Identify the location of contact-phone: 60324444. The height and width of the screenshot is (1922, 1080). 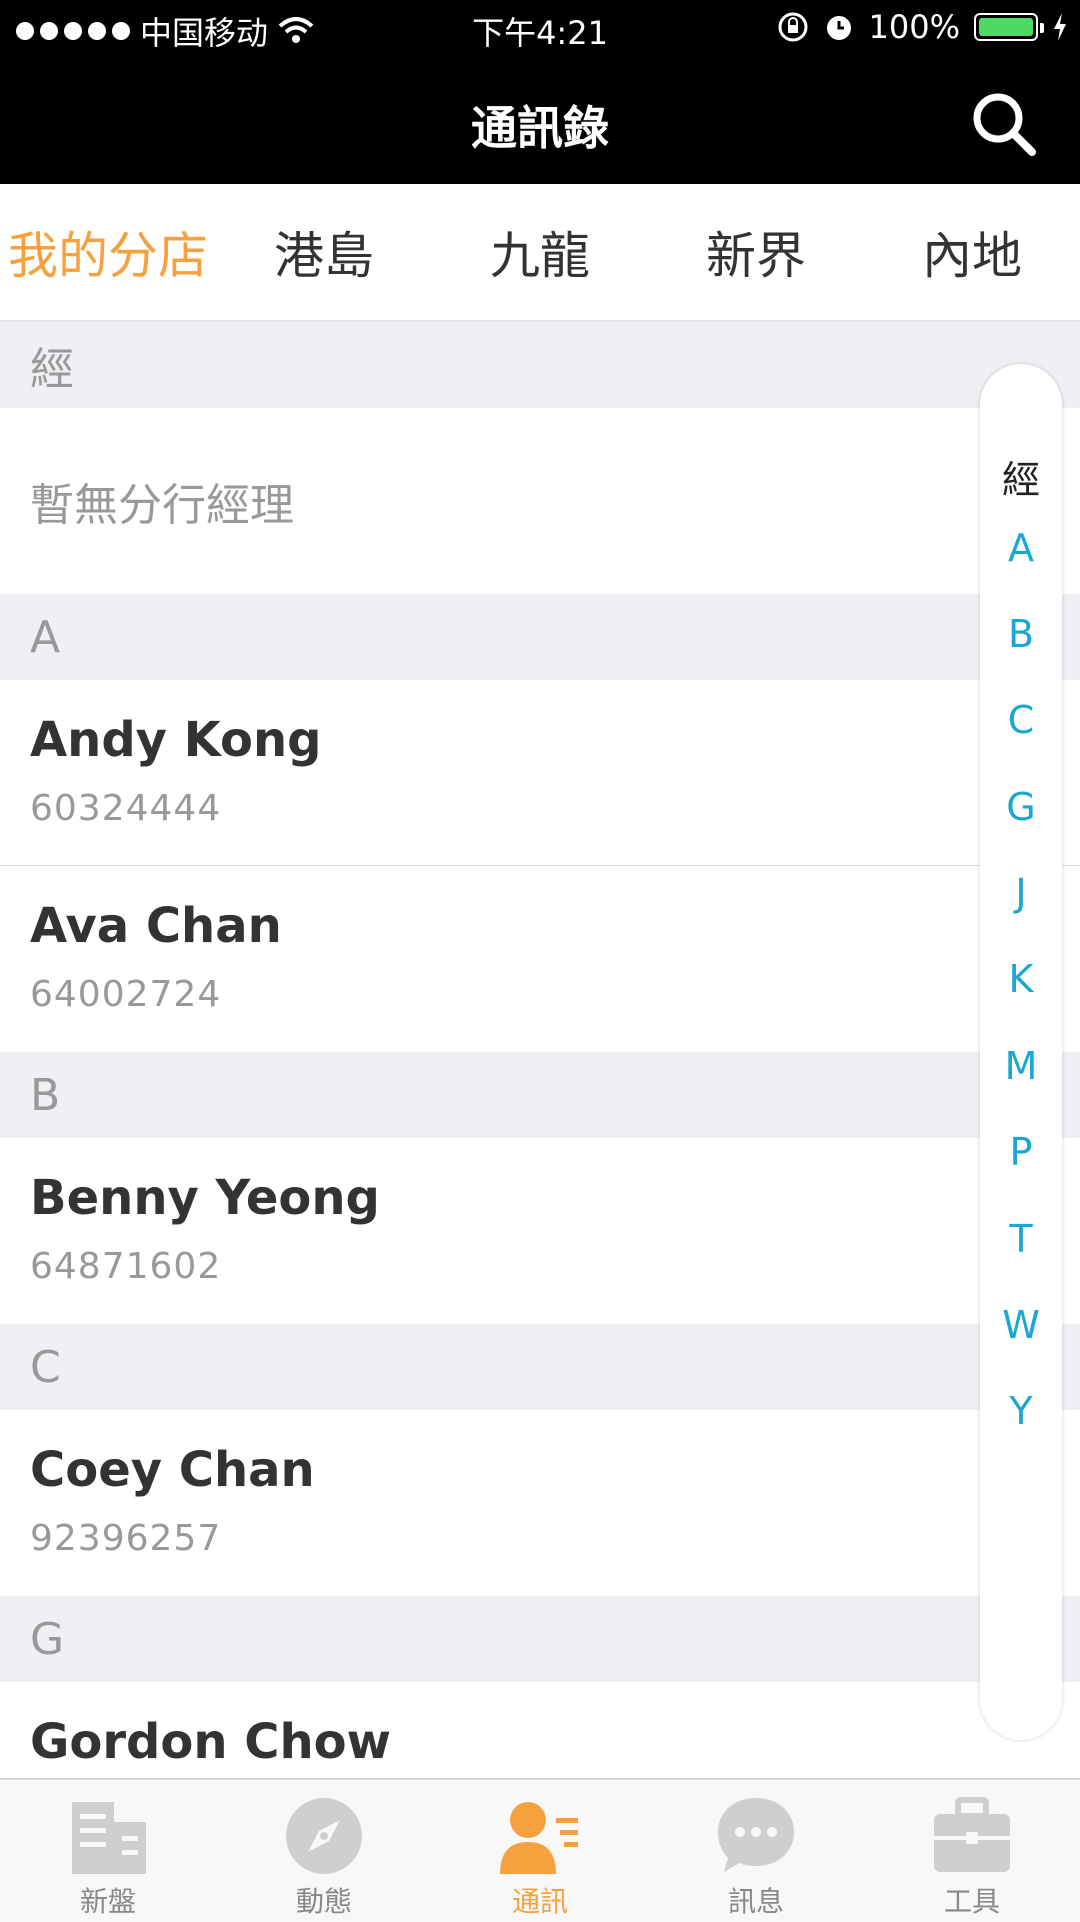
(126, 808).